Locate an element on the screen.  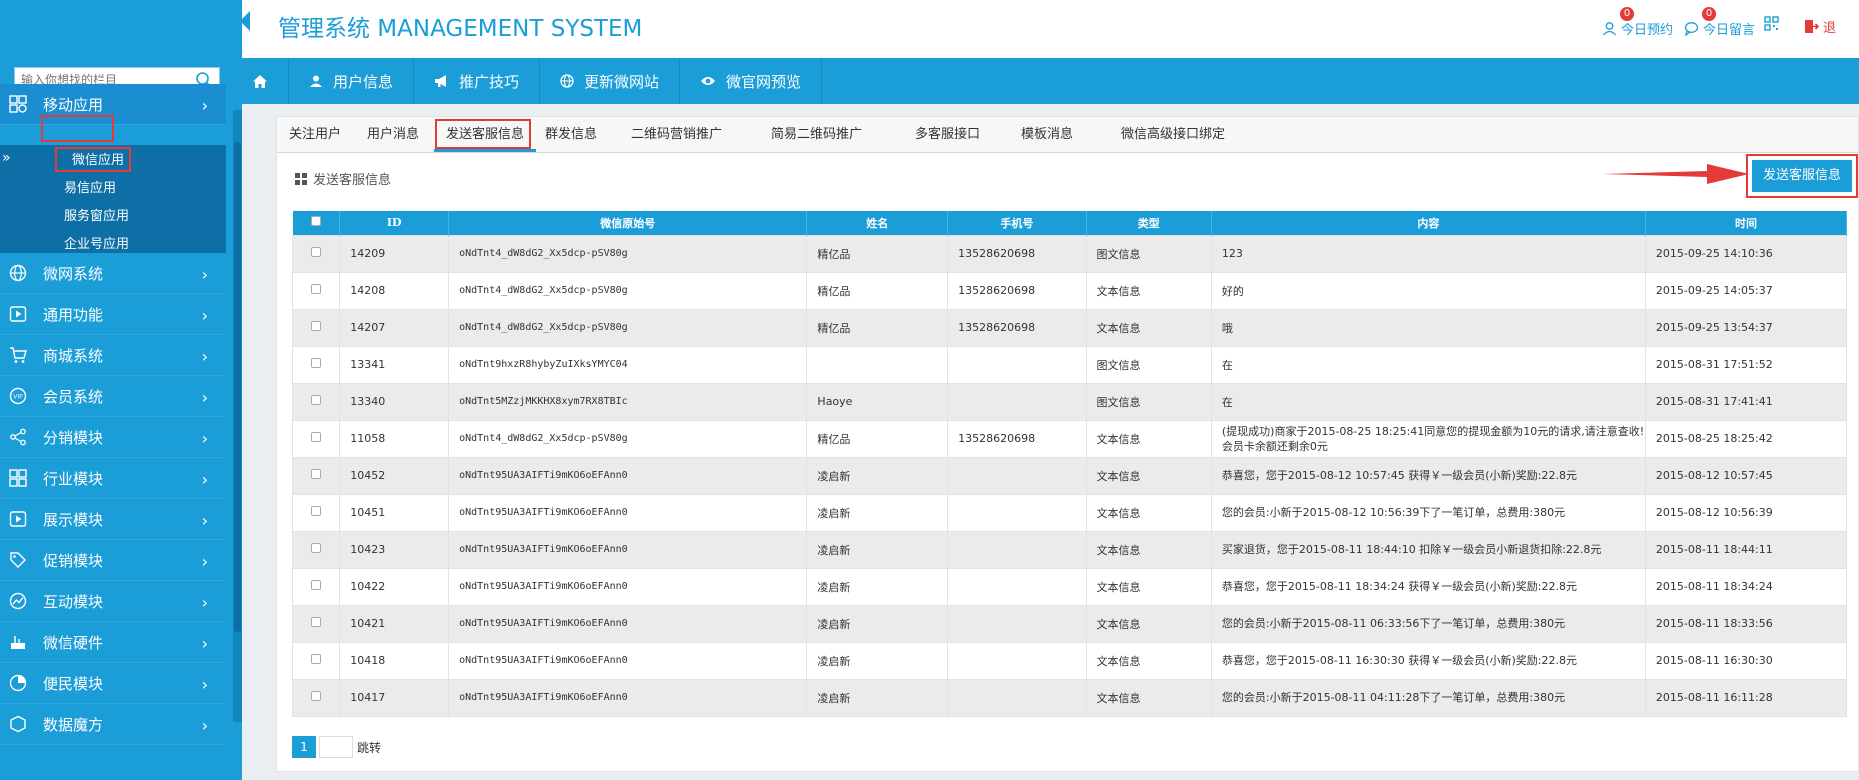
sidebar-item-industry: 行业模块 › is located at coordinates (113, 478).